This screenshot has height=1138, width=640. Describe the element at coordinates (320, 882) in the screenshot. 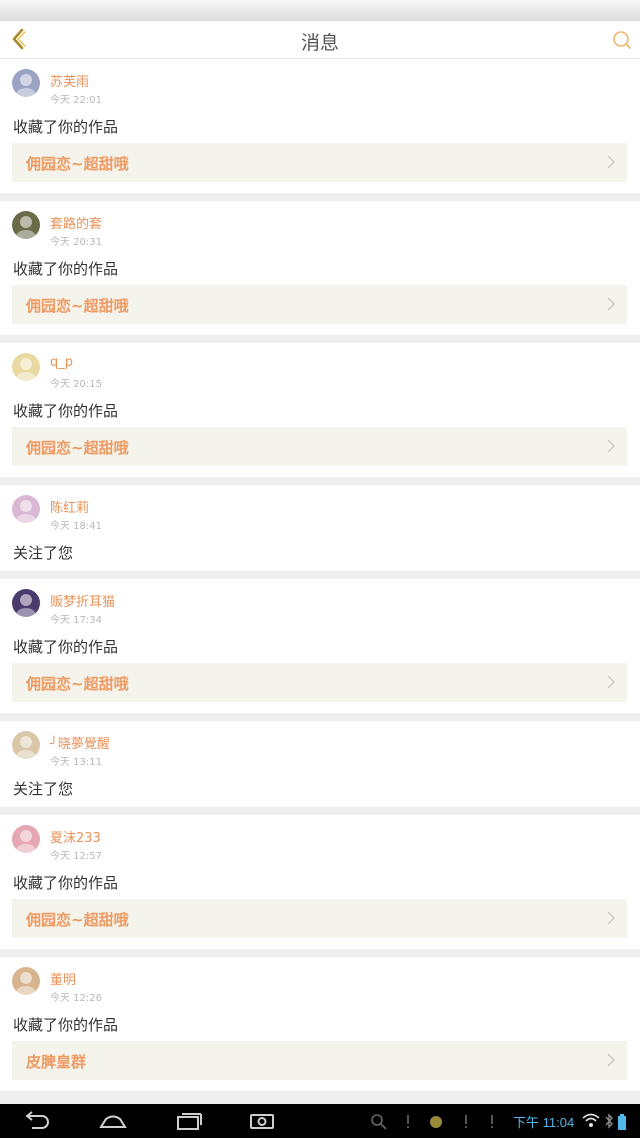

I see `message-card: 夏沫233 今天 12:57 收藏了你的作品佣园恋~超甜哦` at that location.